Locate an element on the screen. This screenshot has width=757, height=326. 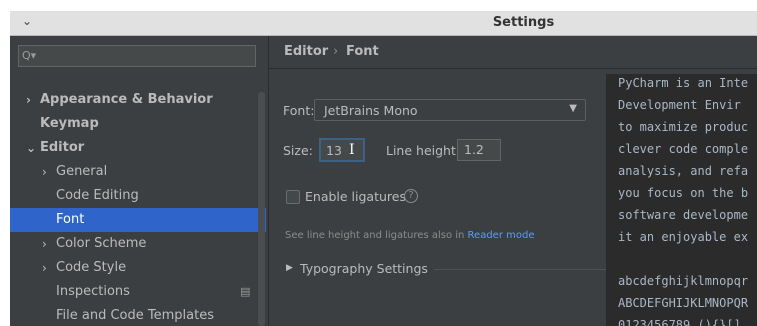
sidebar-item-color-scheme: › Color Scheme is located at coordinates (139, 244).